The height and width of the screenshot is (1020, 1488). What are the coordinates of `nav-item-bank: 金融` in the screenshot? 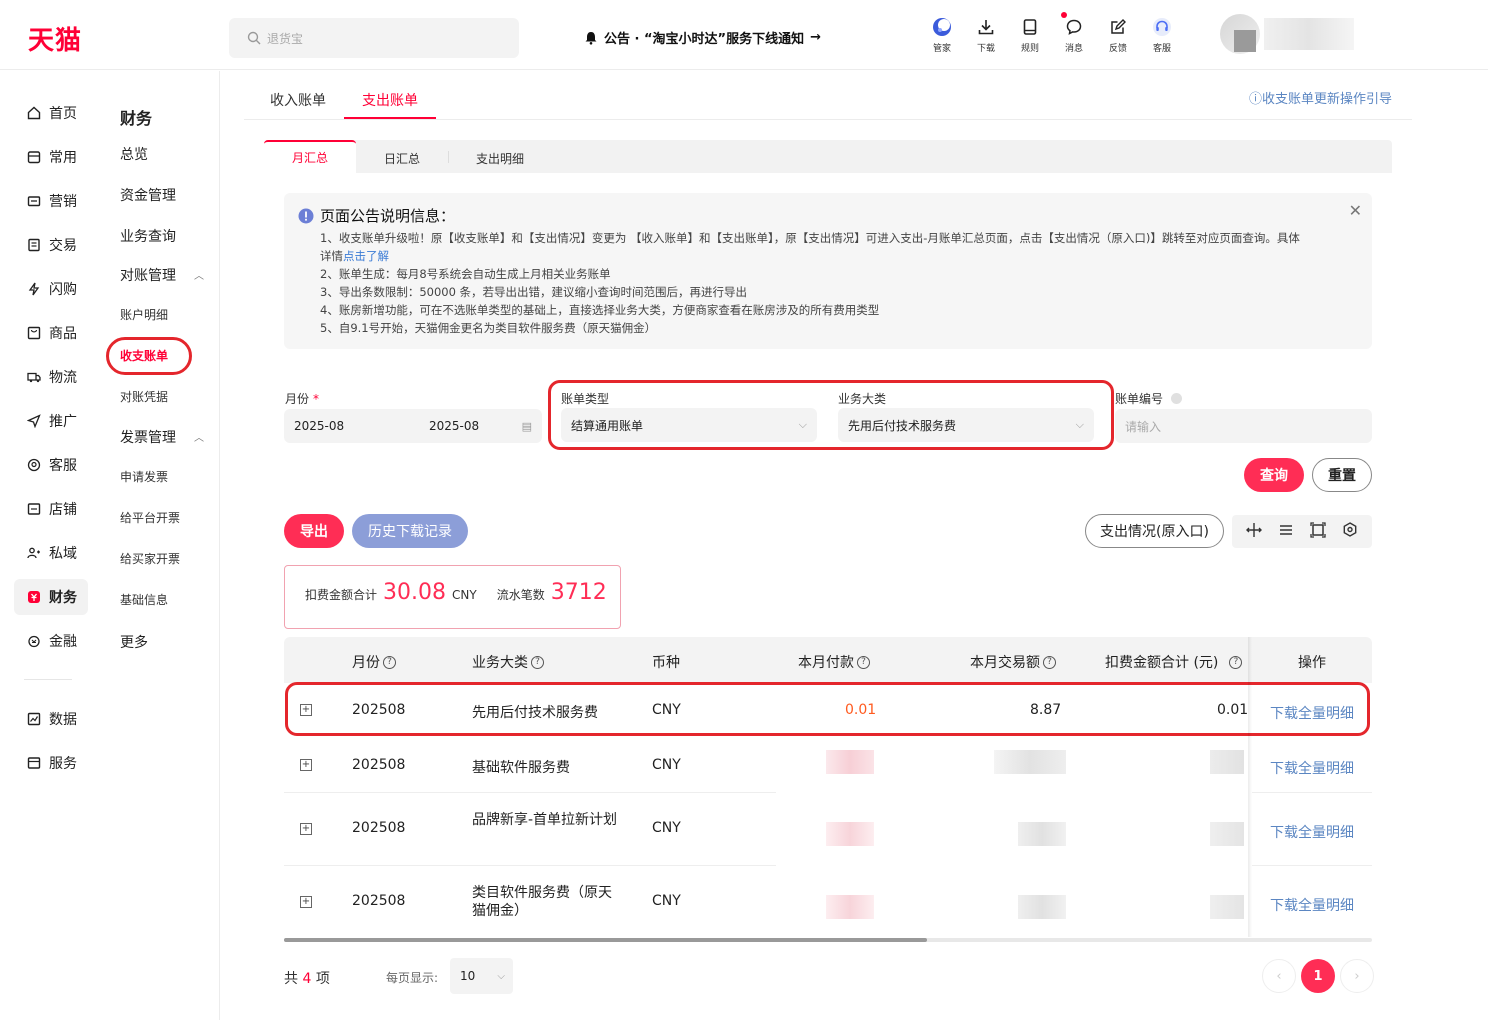 It's located at (51, 641).